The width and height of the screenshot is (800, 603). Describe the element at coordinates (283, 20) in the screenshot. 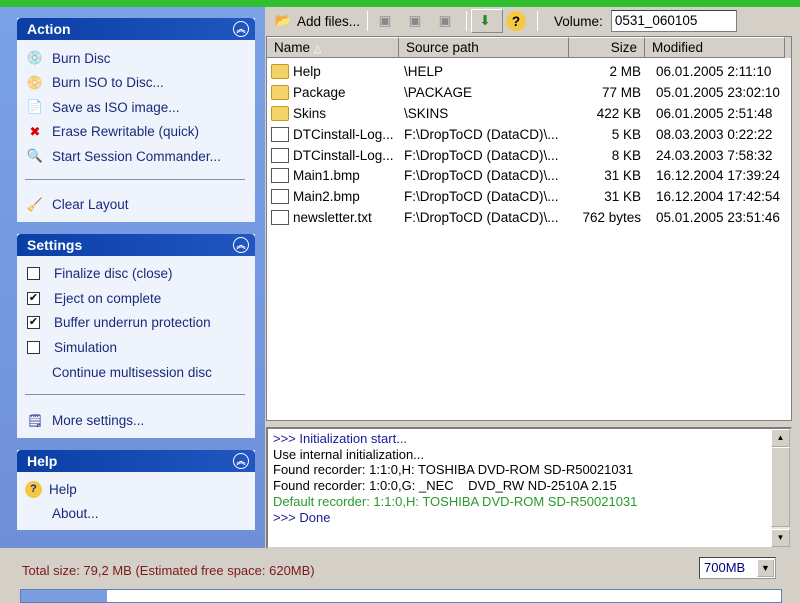

I see `add-files-icon: 📂` at that location.